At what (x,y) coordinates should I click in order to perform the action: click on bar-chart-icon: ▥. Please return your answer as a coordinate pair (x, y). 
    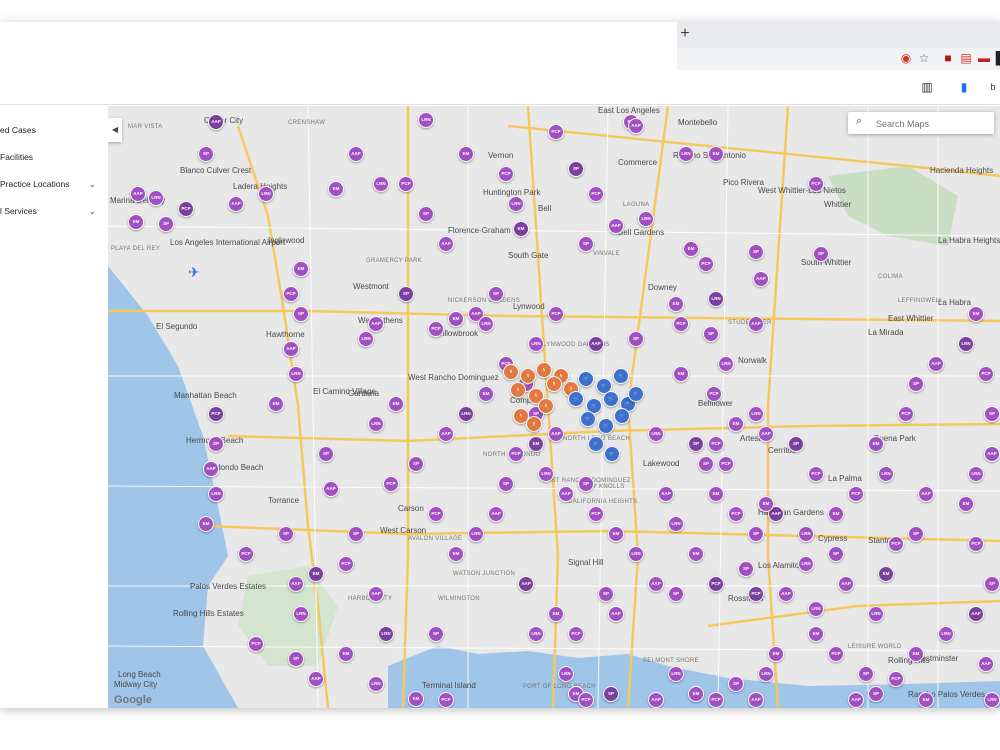
    Looking at the image, I should click on (927, 87).